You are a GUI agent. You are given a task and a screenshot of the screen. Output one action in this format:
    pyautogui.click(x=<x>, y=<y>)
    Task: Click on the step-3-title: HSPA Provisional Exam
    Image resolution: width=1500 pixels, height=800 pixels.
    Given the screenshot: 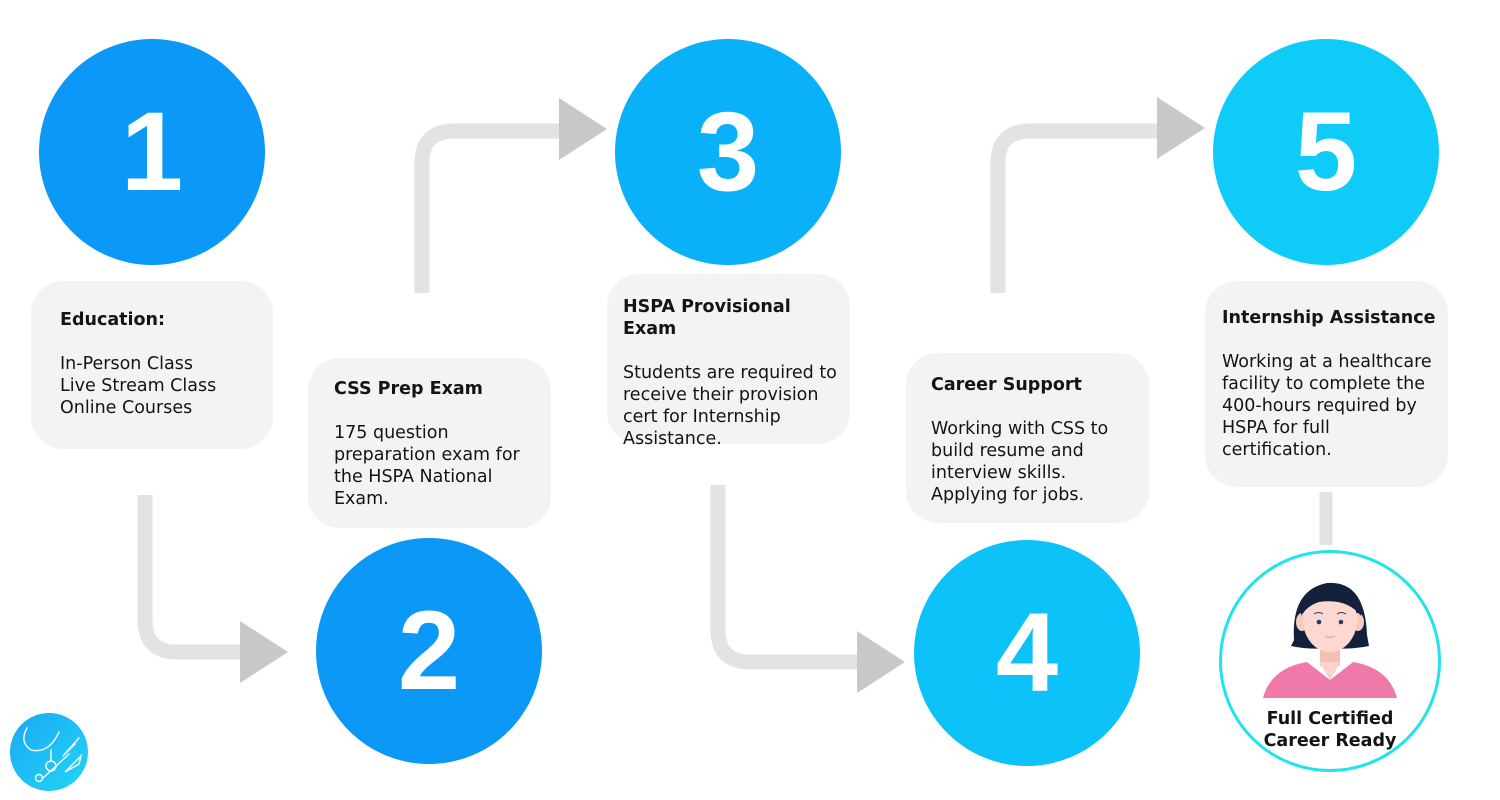 What is the action you would take?
    pyautogui.click(x=707, y=318)
    